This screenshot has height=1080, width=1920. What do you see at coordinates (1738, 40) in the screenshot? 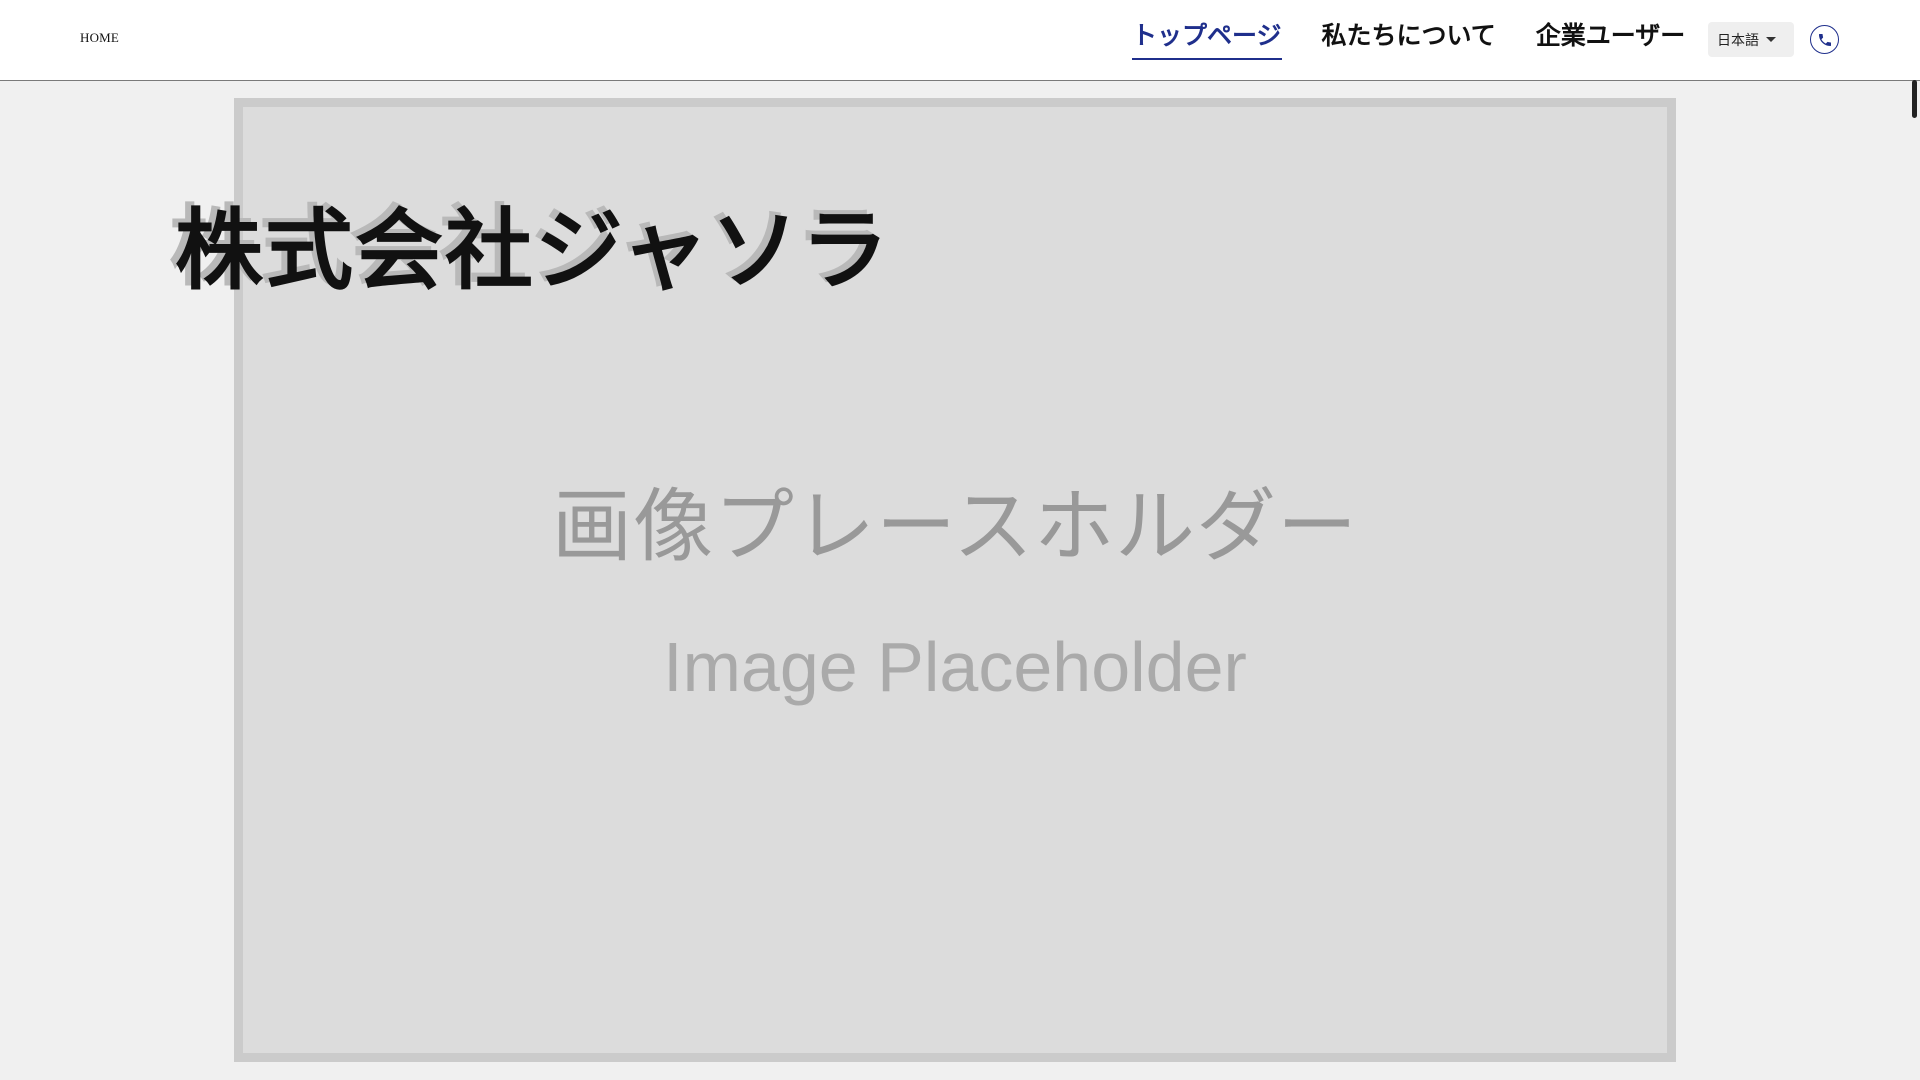
I see `language-select-value: 日本語` at bounding box center [1738, 40].